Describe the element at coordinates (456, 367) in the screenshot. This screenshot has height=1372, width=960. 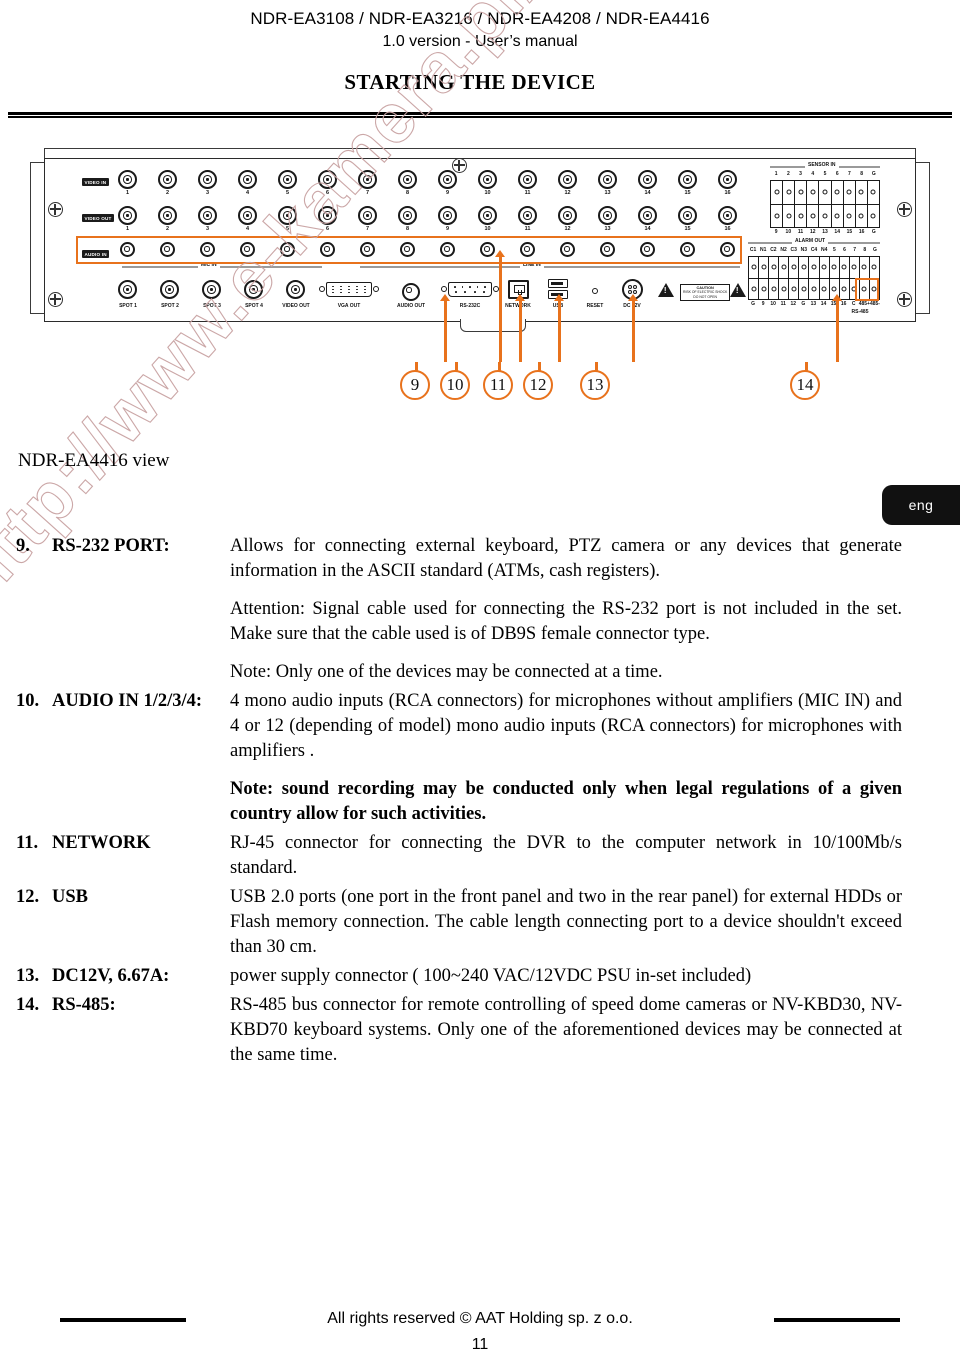
I see `leader-line-10b` at that location.